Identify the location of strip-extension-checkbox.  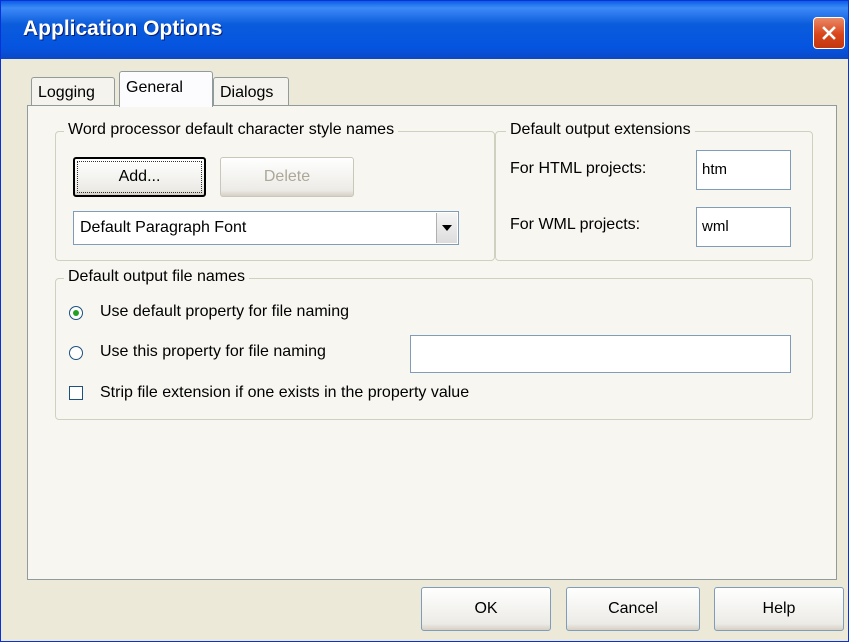
(76, 393).